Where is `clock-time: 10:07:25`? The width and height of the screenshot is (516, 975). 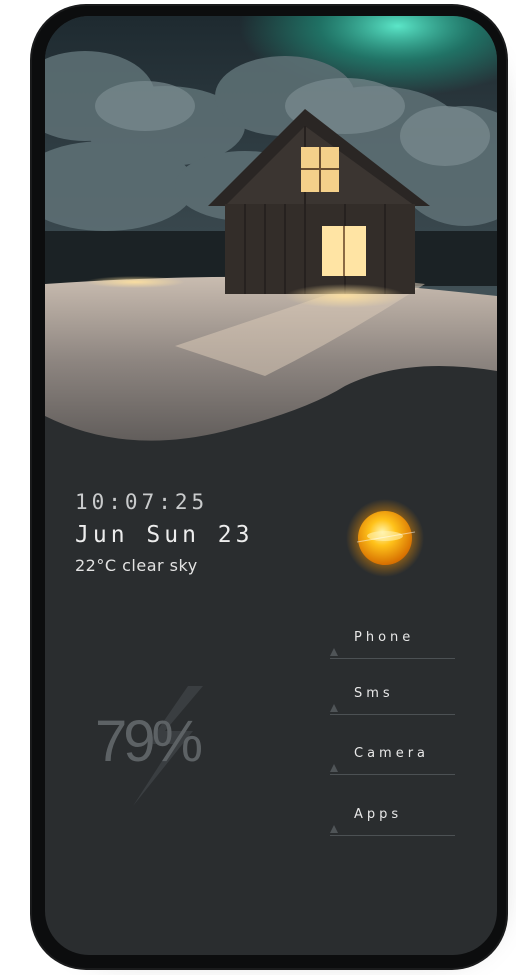 clock-time: 10:07:25 is located at coordinates (142, 502).